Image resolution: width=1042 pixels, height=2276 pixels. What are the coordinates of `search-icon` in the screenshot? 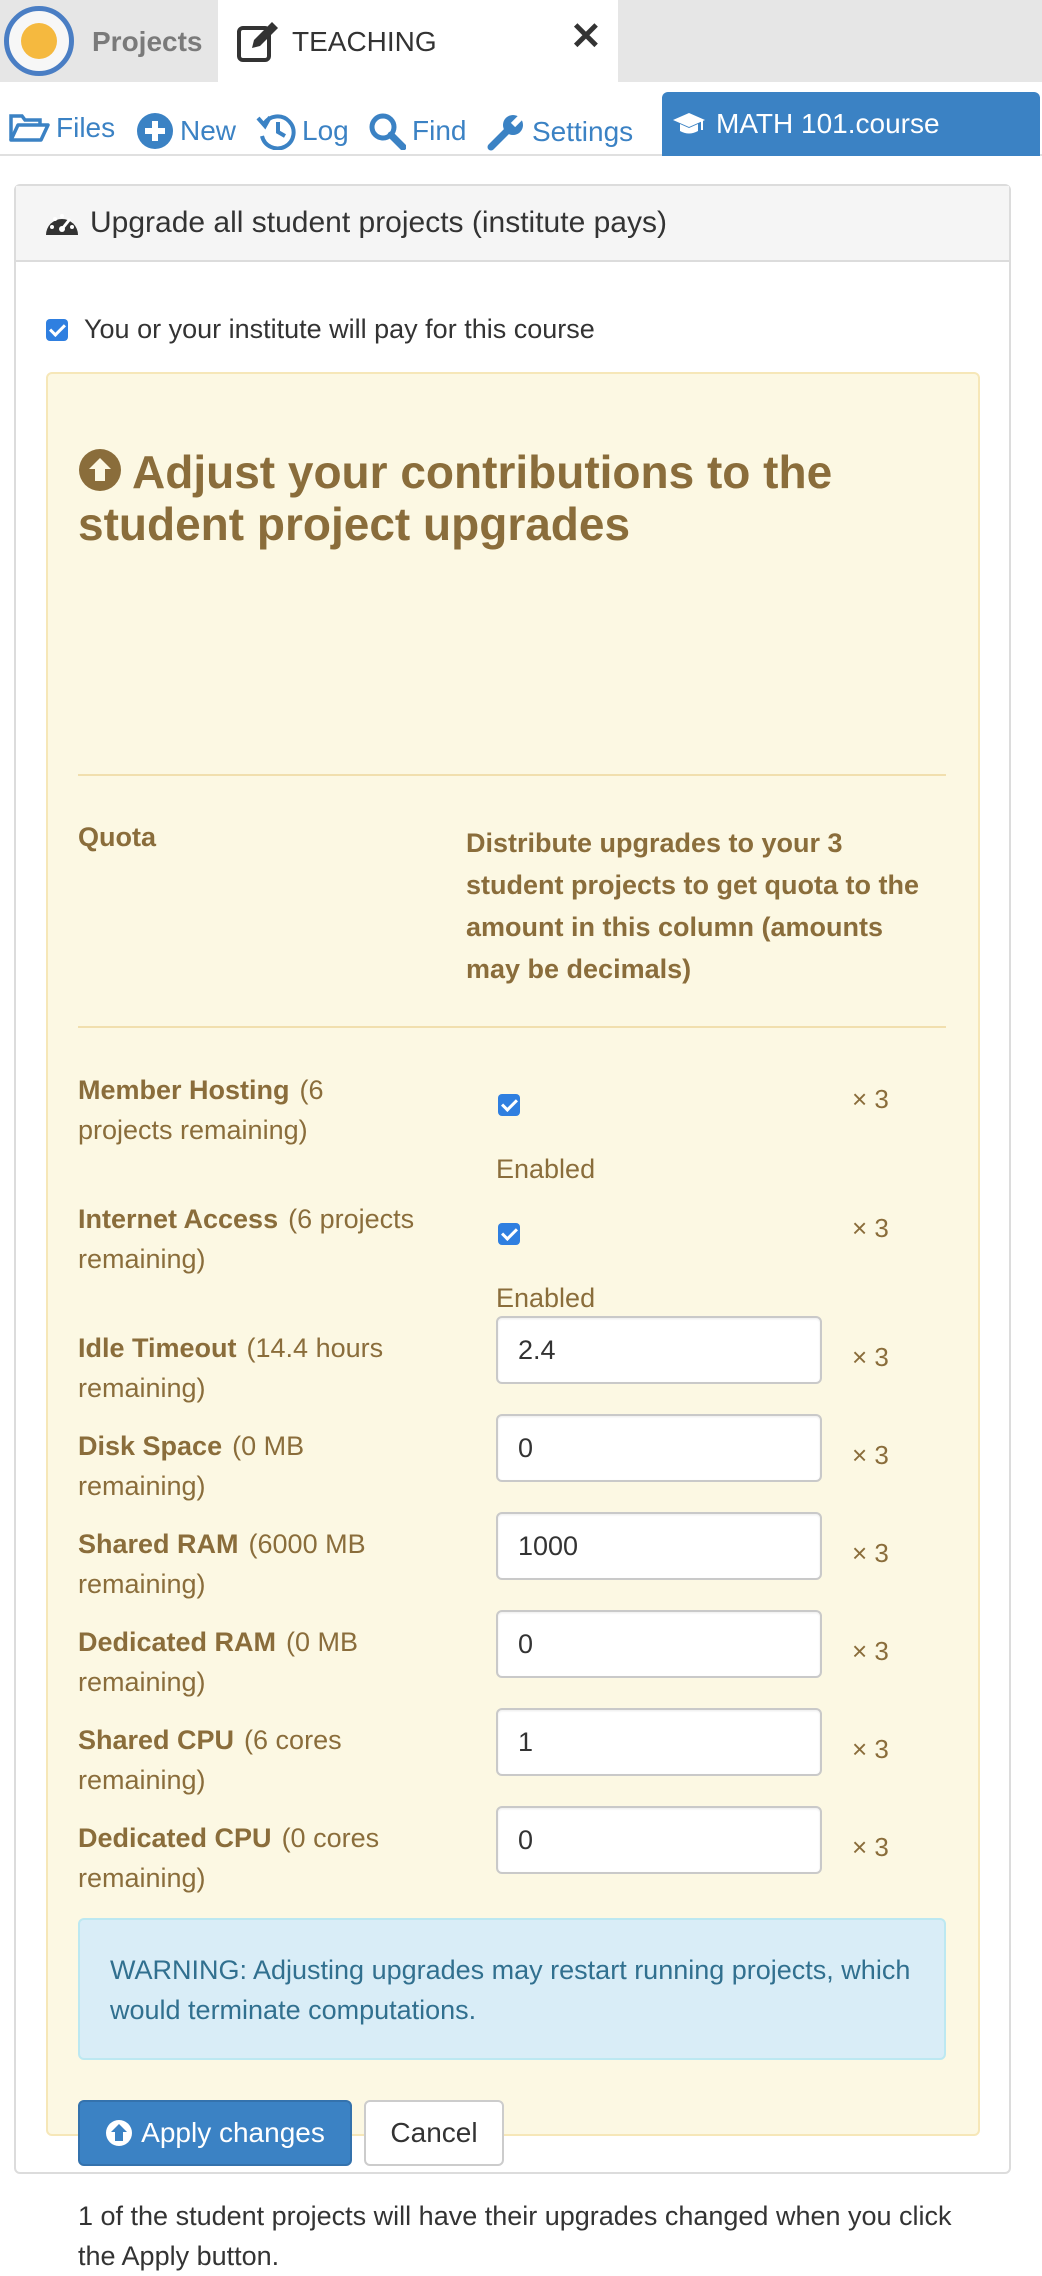 It's located at (387, 131).